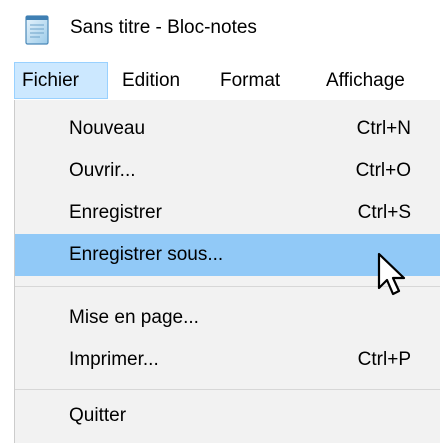  Describe the element at coordinates (384, 359) in the screenshot. I see `menu-item-shortcut: Ctrl+P` at that location.